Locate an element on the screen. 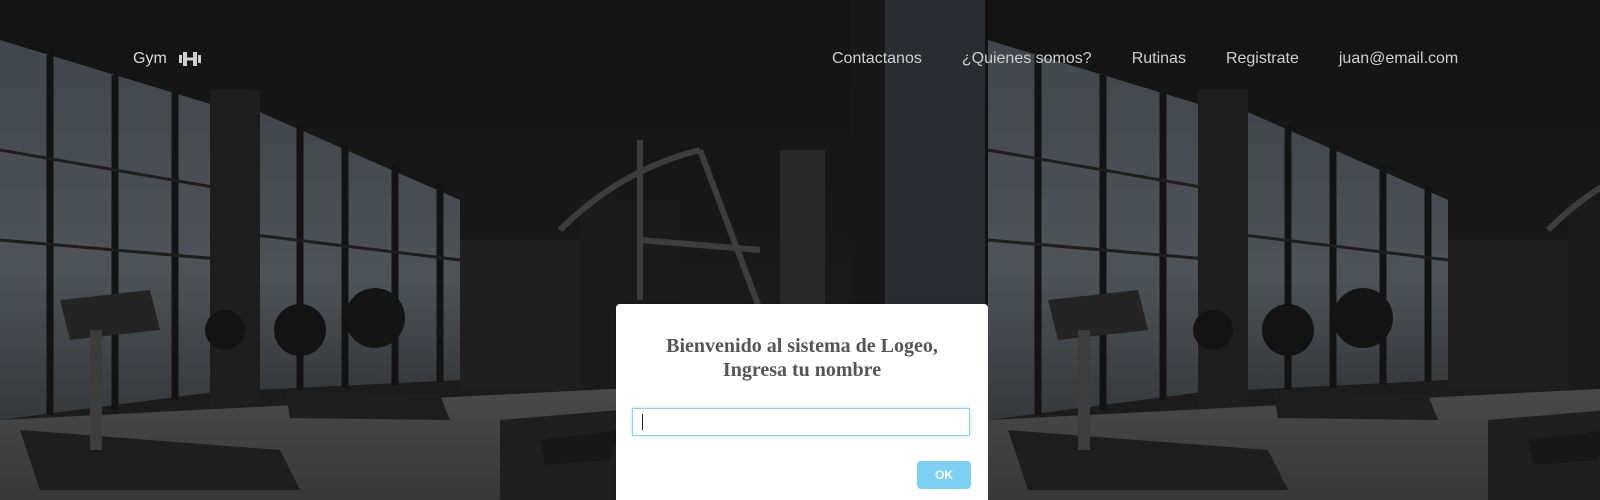  brand-link: Gym is located at coordinates (167, 59).